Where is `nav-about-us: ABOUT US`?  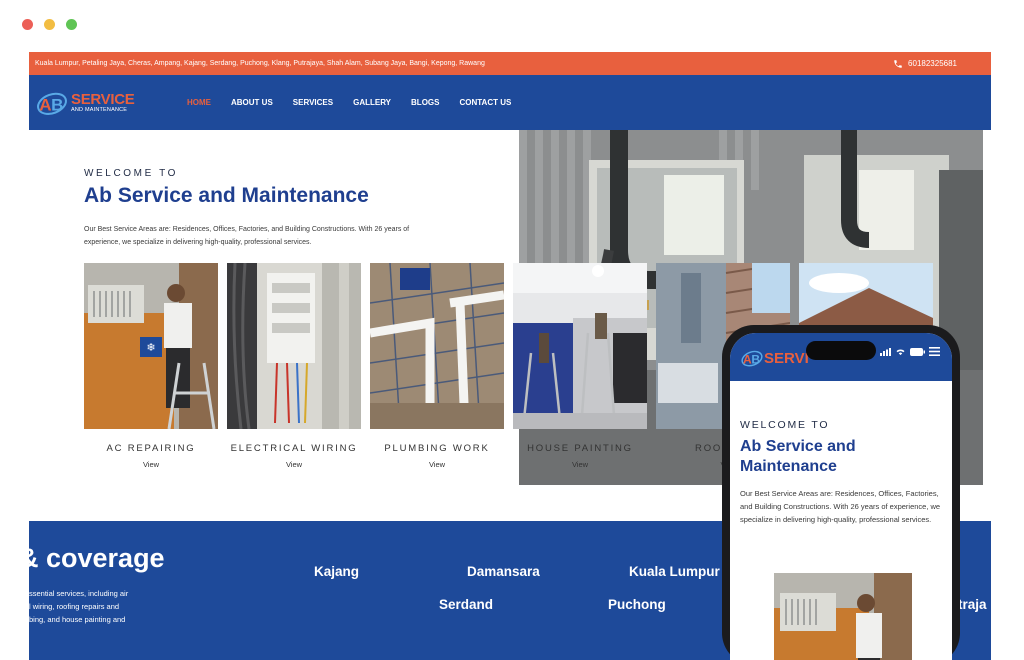
nav-about-us: ABOUT US is located at coordinates (252, 102).